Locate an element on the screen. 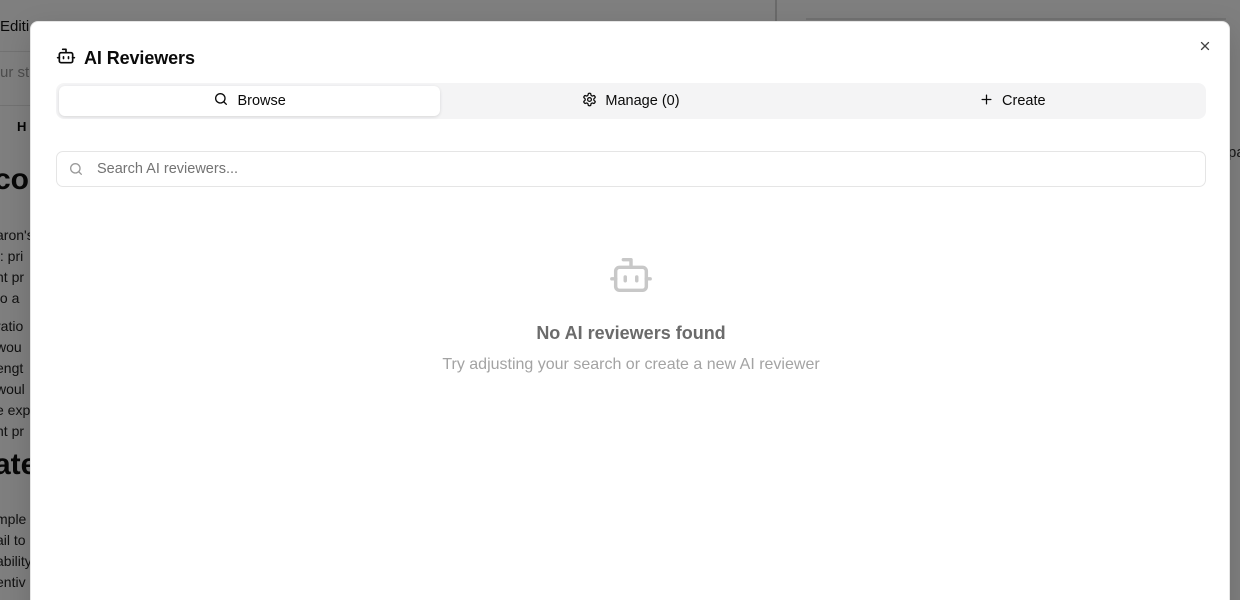  dialog-header: AI Reviewers is located at coordinates (125, 58).